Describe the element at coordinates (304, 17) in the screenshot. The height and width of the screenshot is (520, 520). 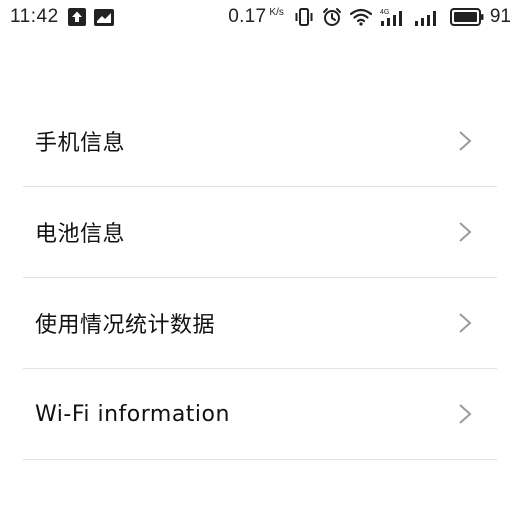
I see `vibrate-icon` at that location.